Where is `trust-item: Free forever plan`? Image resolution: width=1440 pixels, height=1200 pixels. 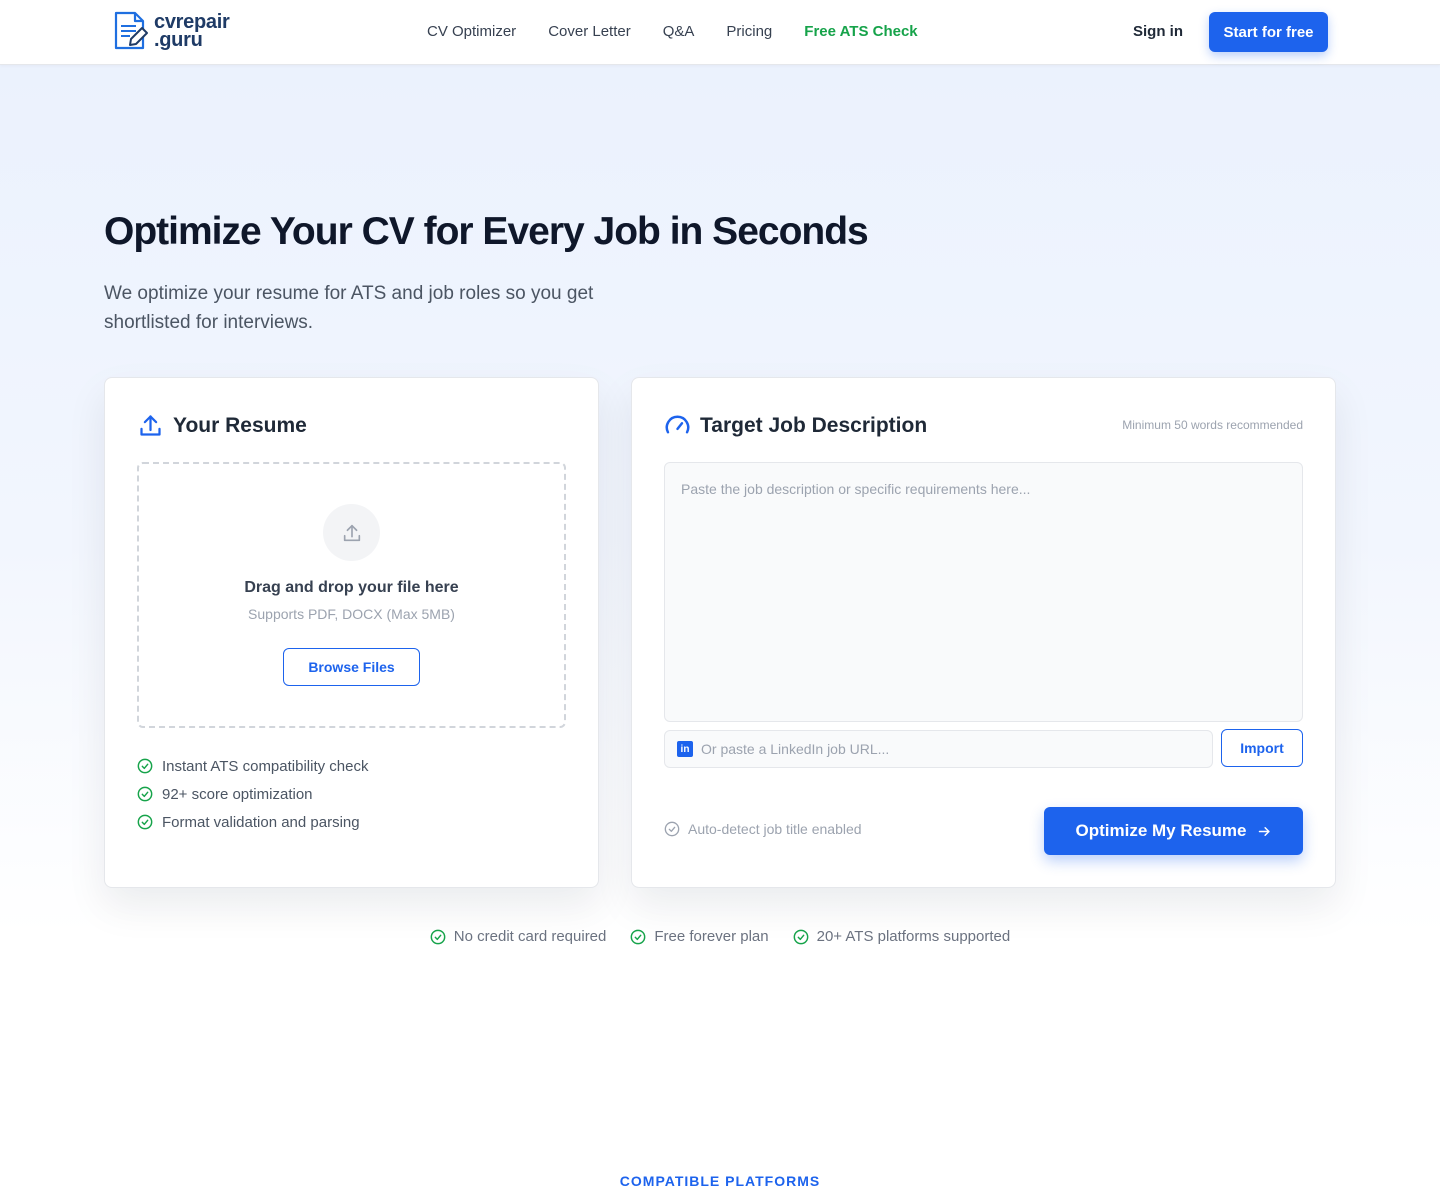 trust-item: Free forever plan is located at coordinates (699, 937).